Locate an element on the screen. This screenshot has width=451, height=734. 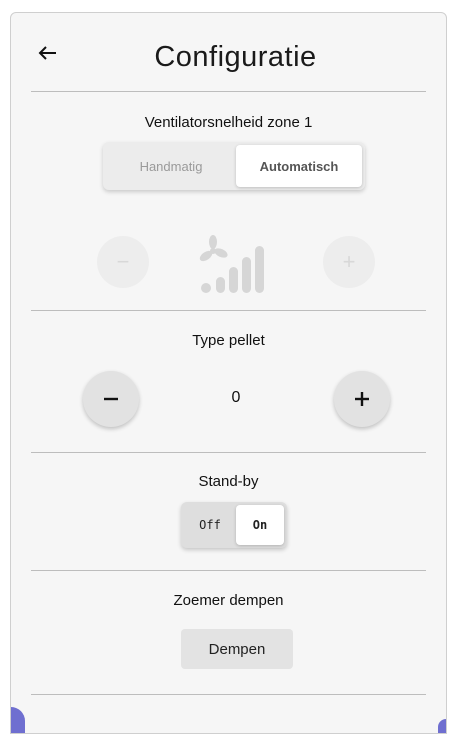
minus-icon: − is located at coordinates (123, 261).